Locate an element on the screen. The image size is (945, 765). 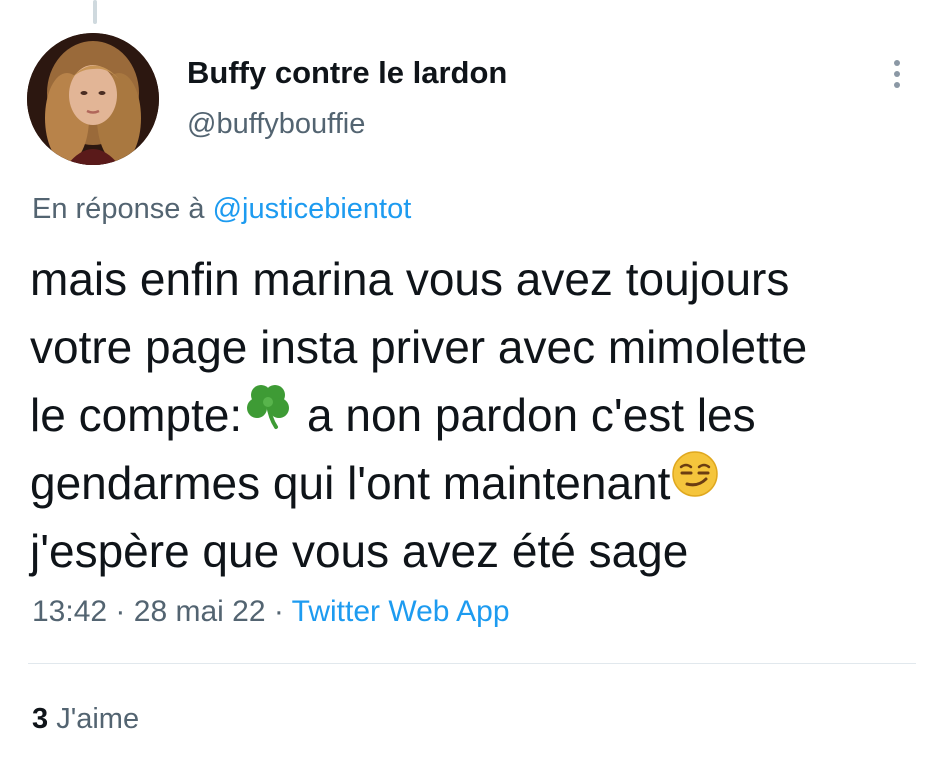
four-leaf-clover-icon is located at coordinates (268, 415).